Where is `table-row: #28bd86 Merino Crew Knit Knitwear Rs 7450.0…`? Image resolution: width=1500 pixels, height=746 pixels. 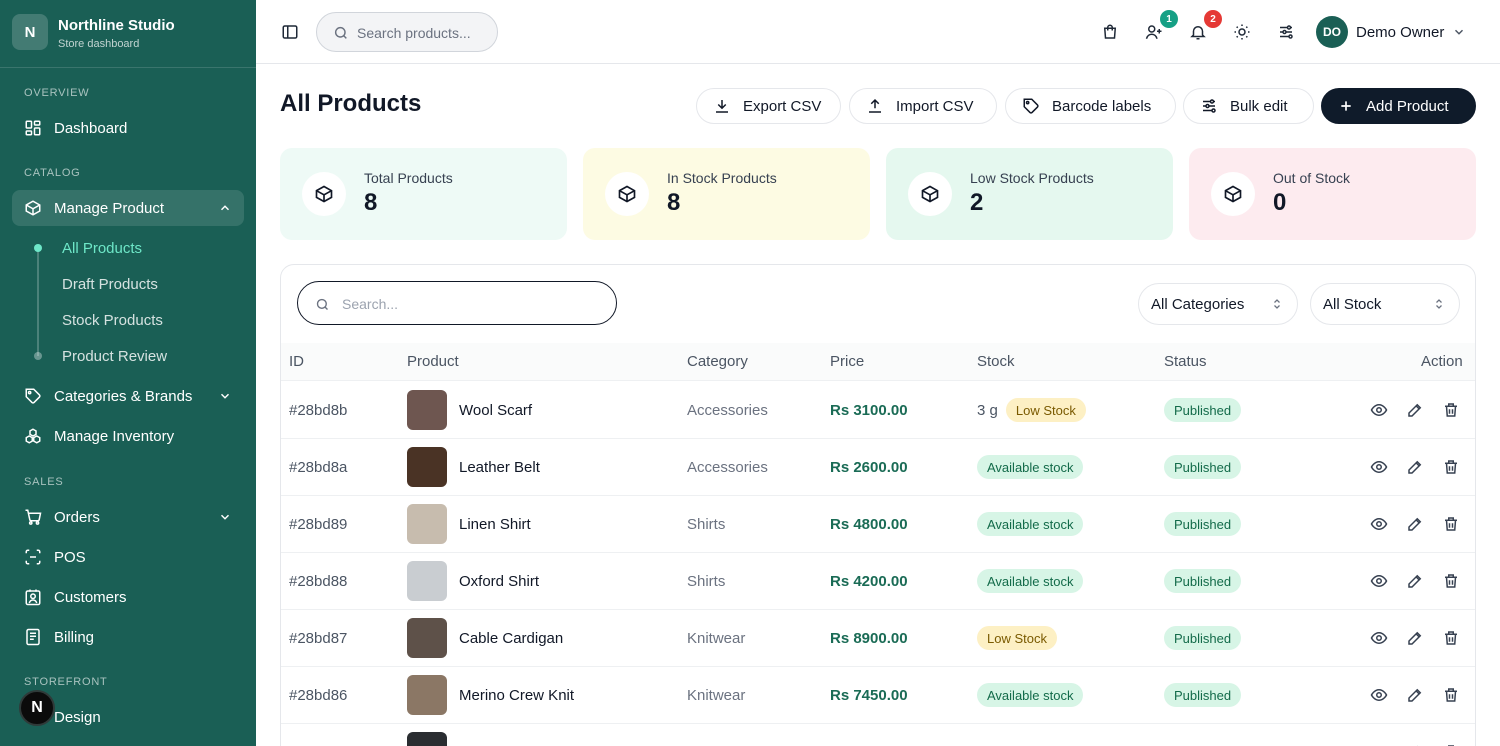
table-row: #28bd86 Merino Crew Knit Knitwear Rs 7450.0… is located at coordinates (878, 695).